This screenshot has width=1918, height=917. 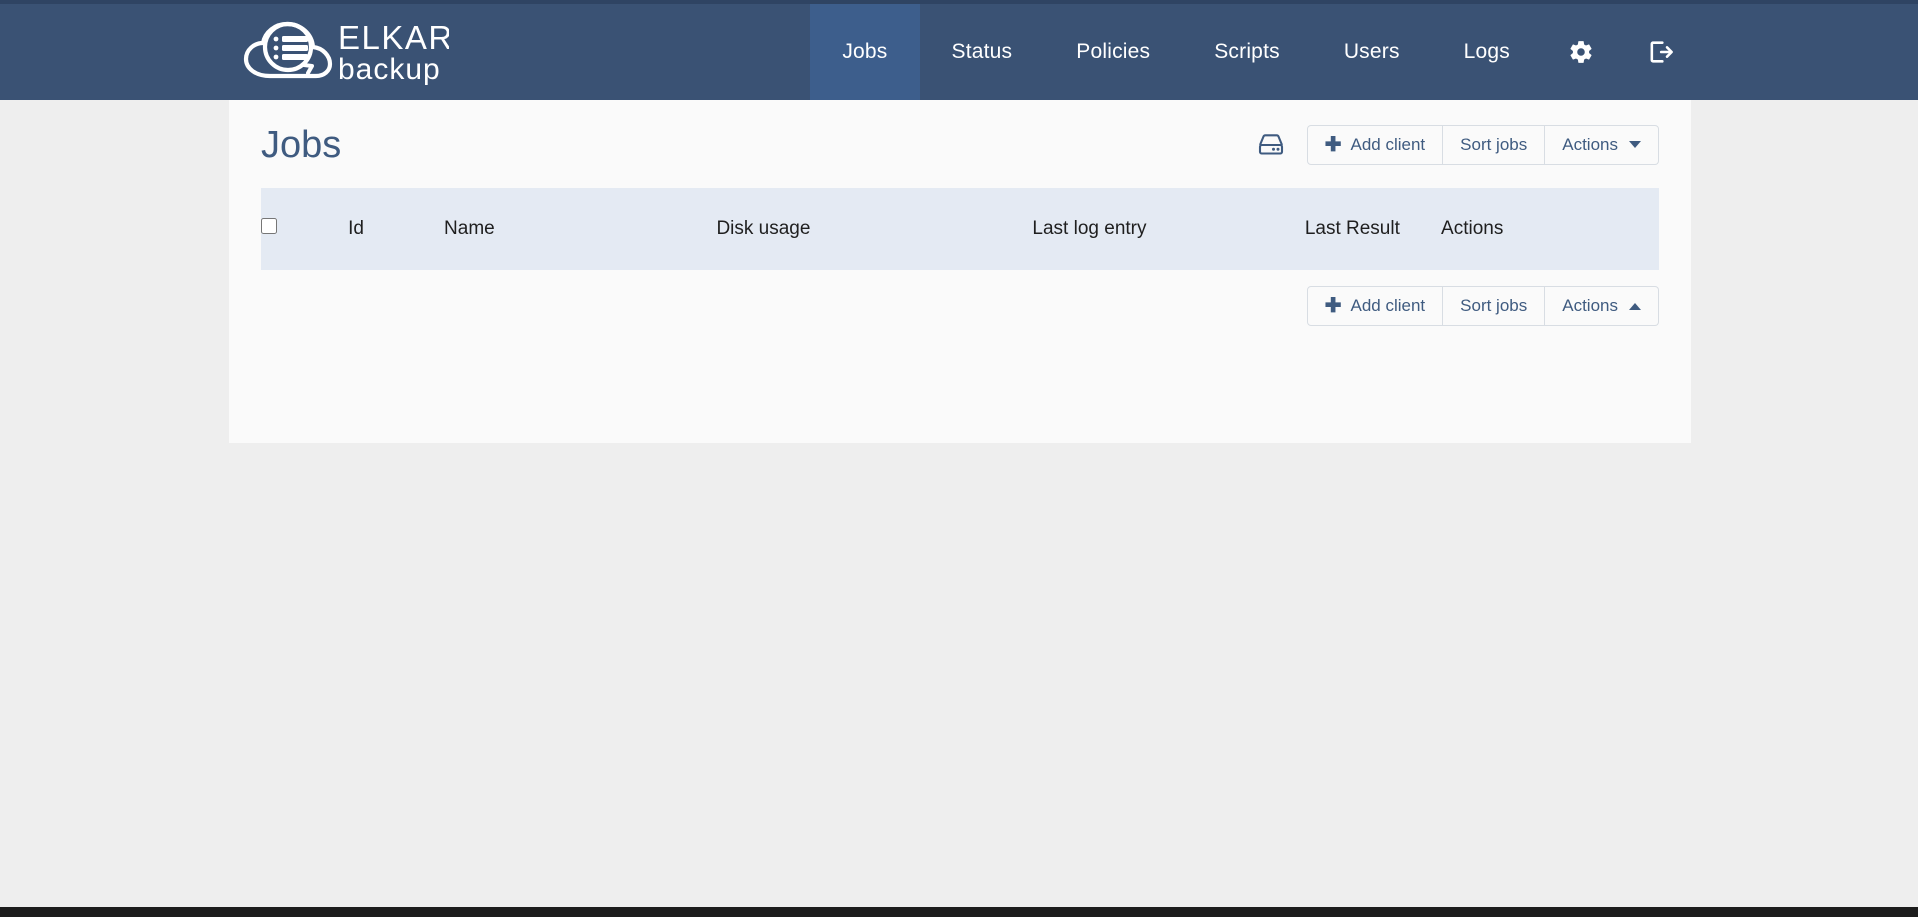 I want to click on bottom-button-group: ✚ Add client Sort jobs Actions, so click(x=1482, y=306).